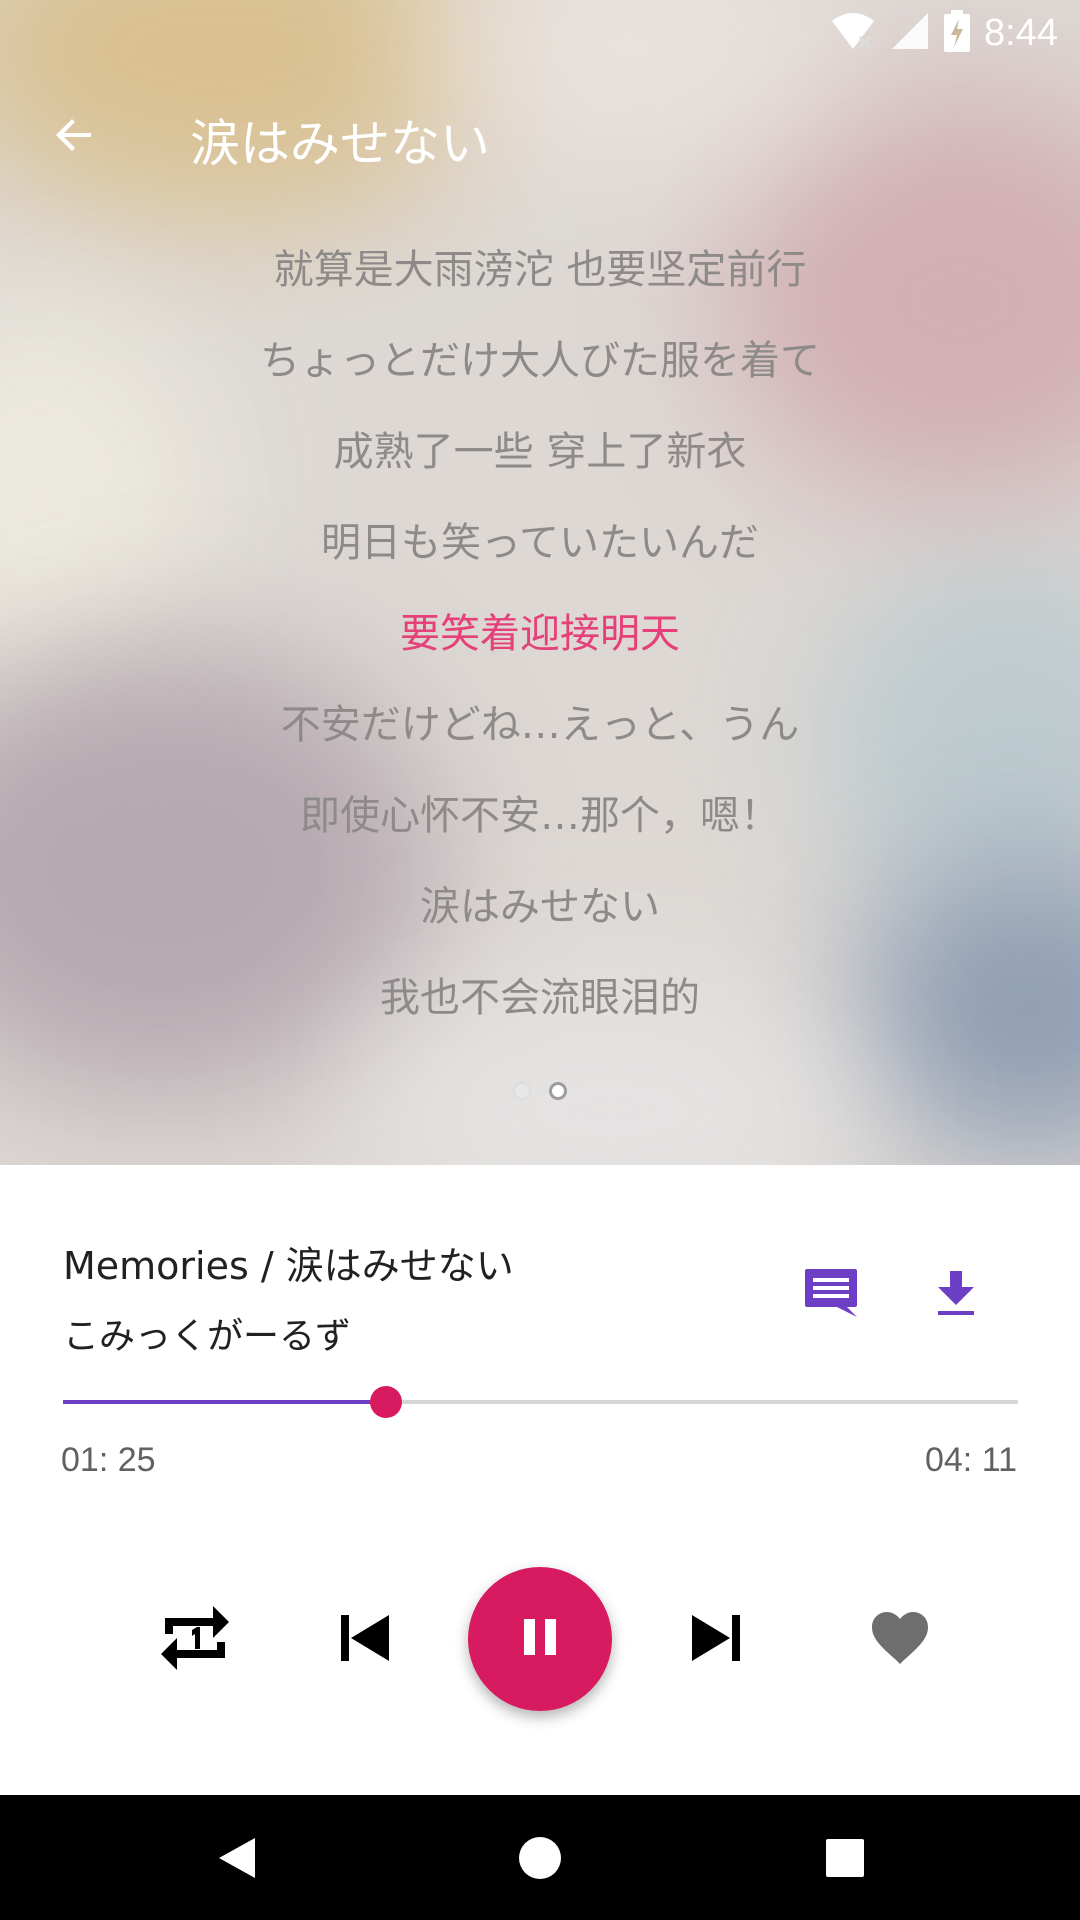 This screenshot has height=1920, width=1080. I want to click on favorite-button, so click(900, 1640).